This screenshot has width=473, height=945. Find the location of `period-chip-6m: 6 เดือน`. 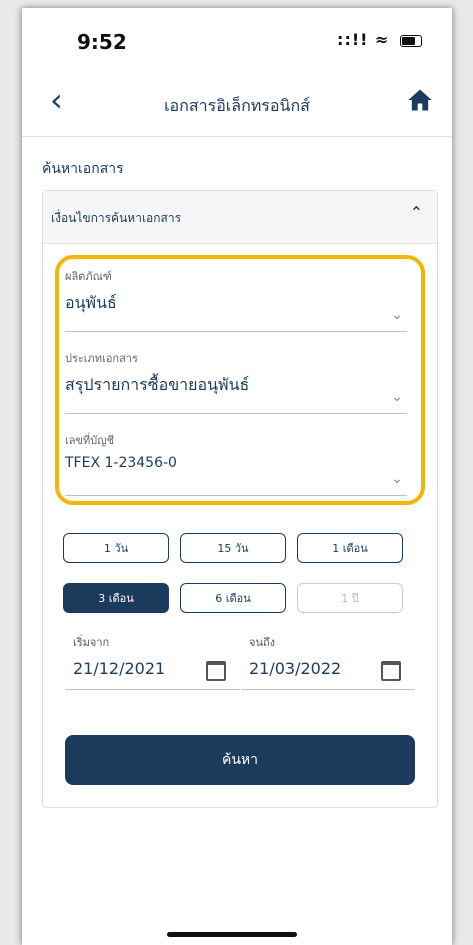

period-chip-6m: 6 เดือน is located at coordinates (233, 598).